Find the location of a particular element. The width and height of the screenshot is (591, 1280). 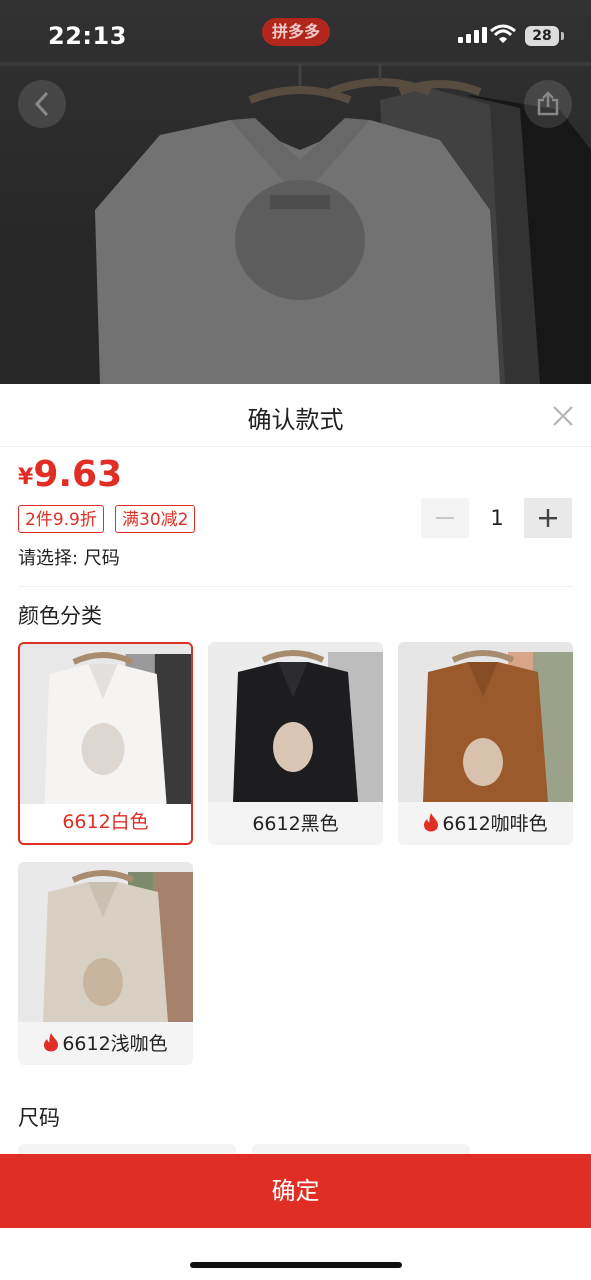

battery-tip is located at coordinates (562, 36).